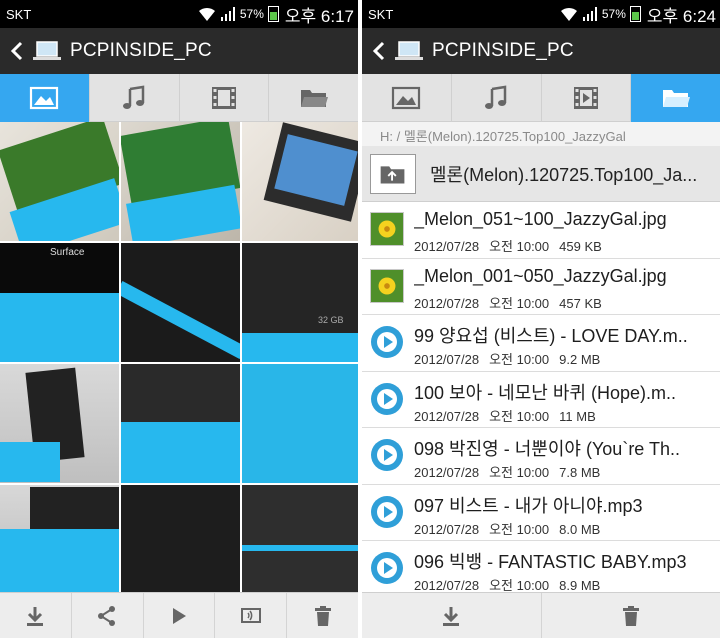 Image resolution: width=720 pixels, height=638 pixels. Describe the element at coordinates (551, 336) in the screenshot. I see `file-name: 99 양요섭 (비스트) - LOVE DAY.m..` at that location.